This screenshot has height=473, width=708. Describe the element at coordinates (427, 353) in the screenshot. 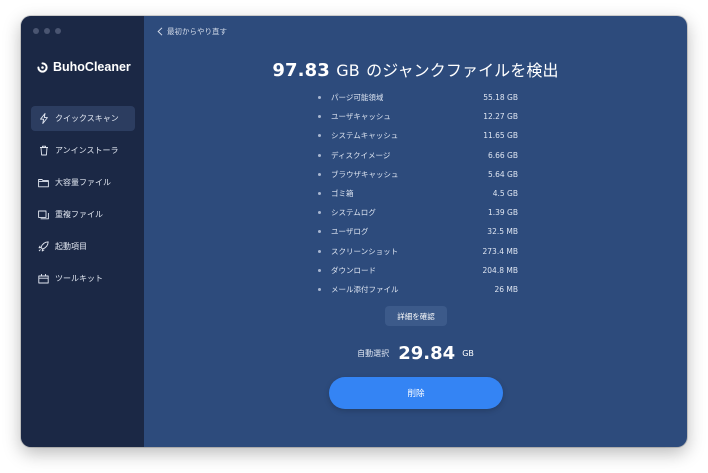

I see `auto-selected-value: 29.84` at that location.